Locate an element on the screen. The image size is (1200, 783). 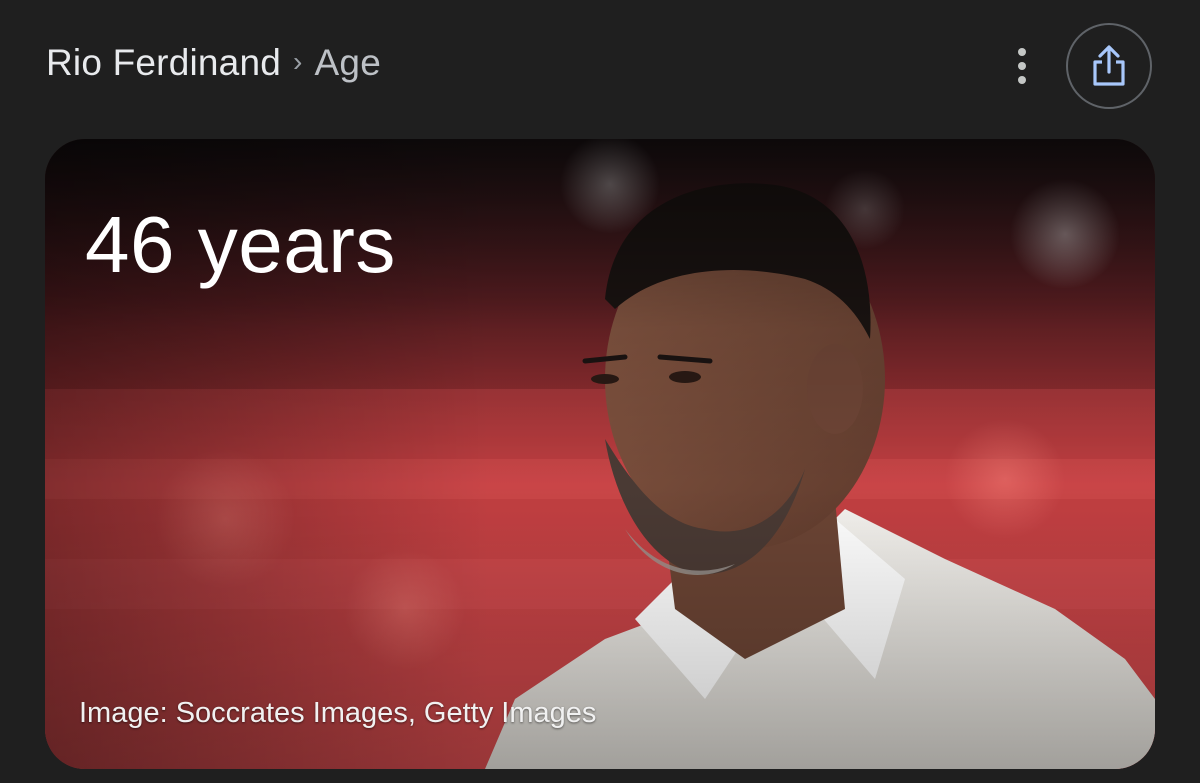
more-options-button is located at coordinates (1022, 66).